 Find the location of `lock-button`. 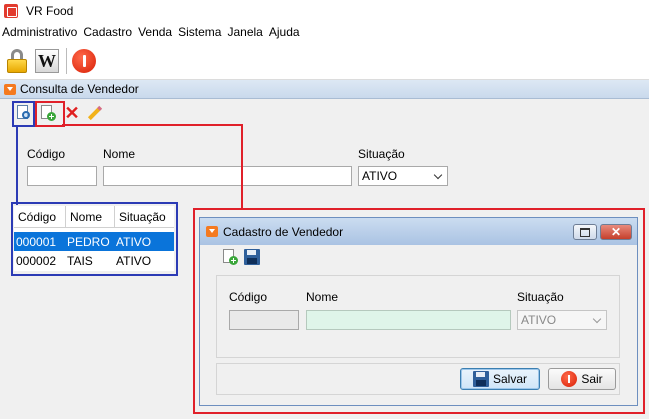

lock-button is located at coordinates (17, 61).